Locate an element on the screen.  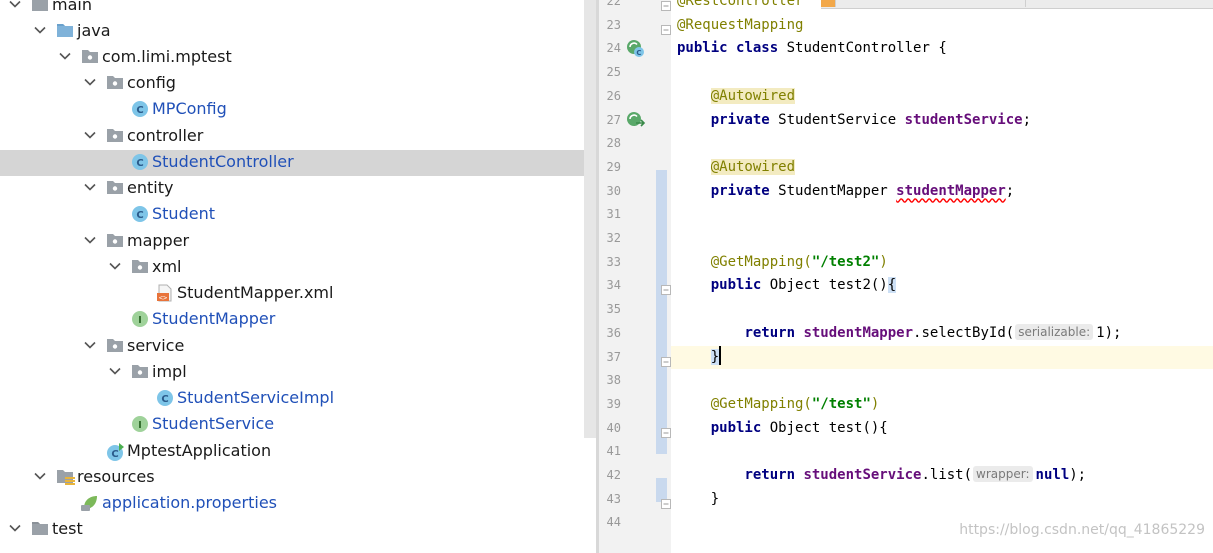
gutter-line: 31 is located at coordinates (635, 215).